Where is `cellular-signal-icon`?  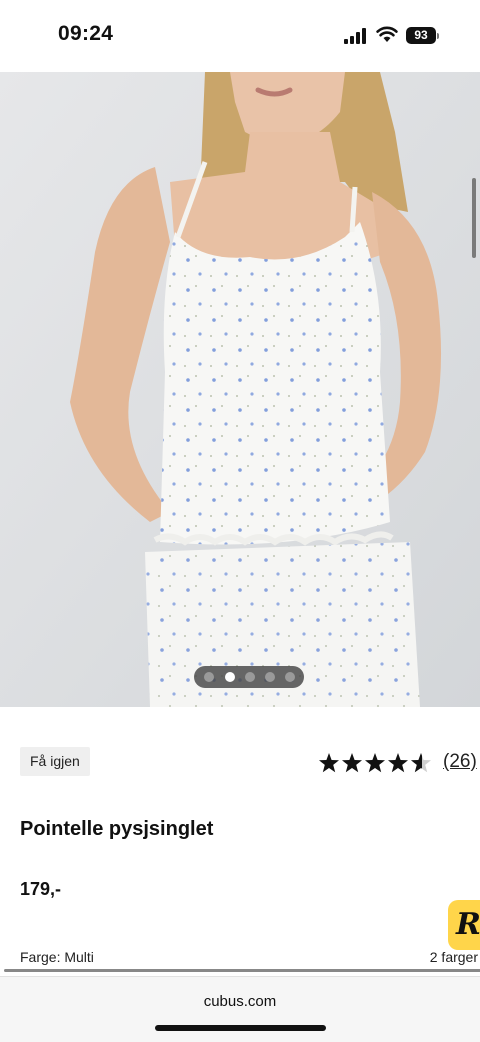
cellular-signal-icon is located at coordinates (355, 36).